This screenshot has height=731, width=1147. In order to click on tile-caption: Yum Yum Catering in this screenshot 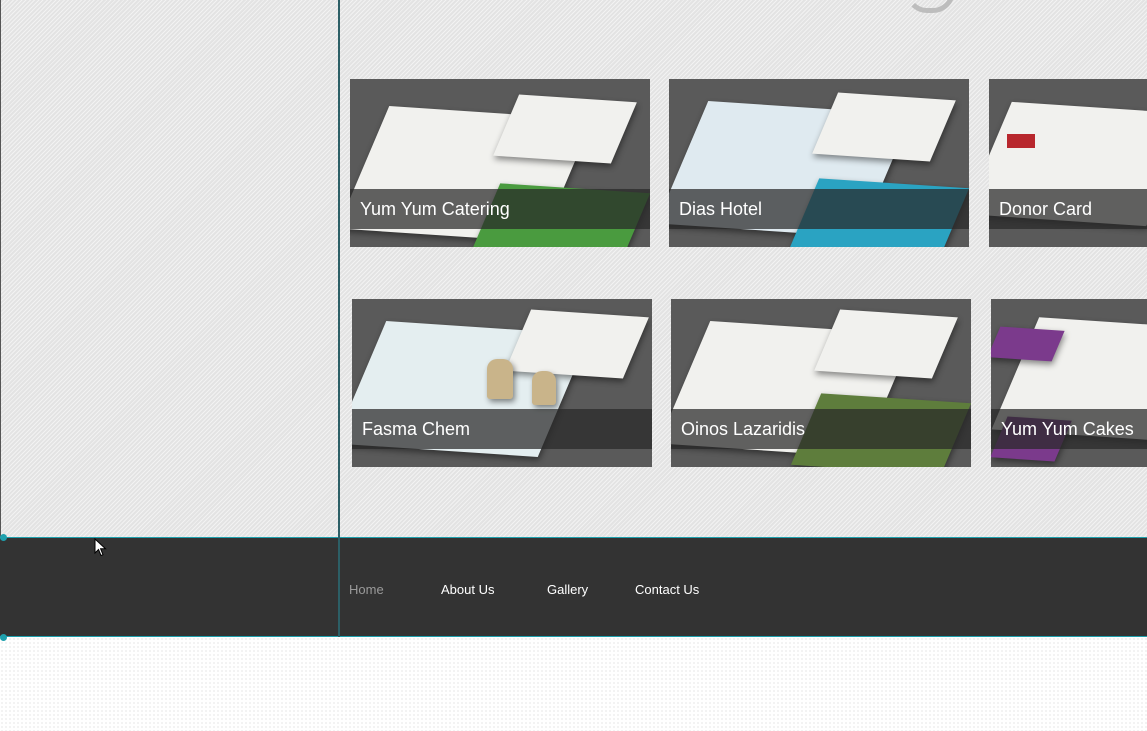, I will do `click(500, 209)`.